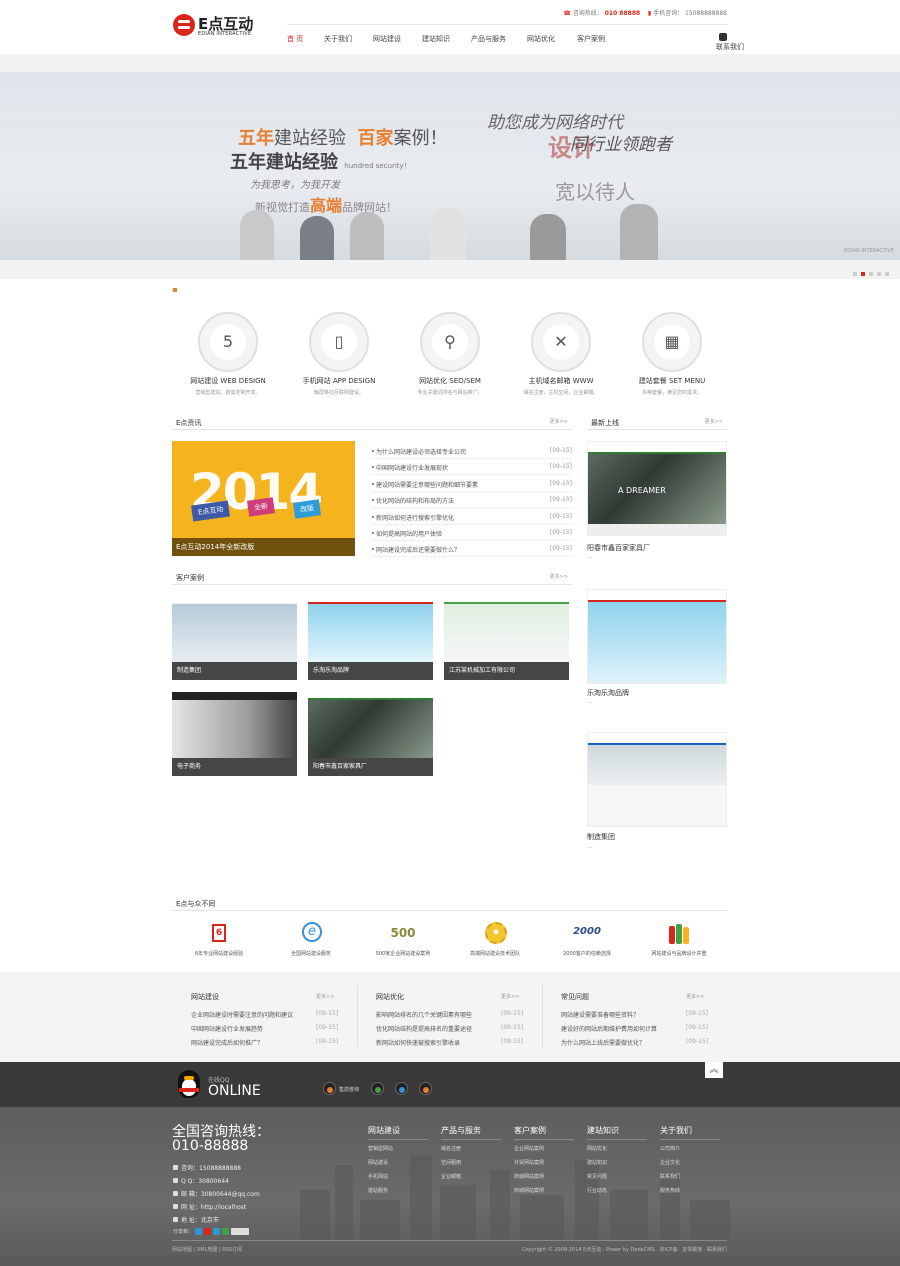  What do you see at coordinates (228, 357) in the screenshot?
I see `service-web-design: 5 网站建设 WEB DESIGN 营销型建站，按需定制开发。` at bounding box center [228, 357].